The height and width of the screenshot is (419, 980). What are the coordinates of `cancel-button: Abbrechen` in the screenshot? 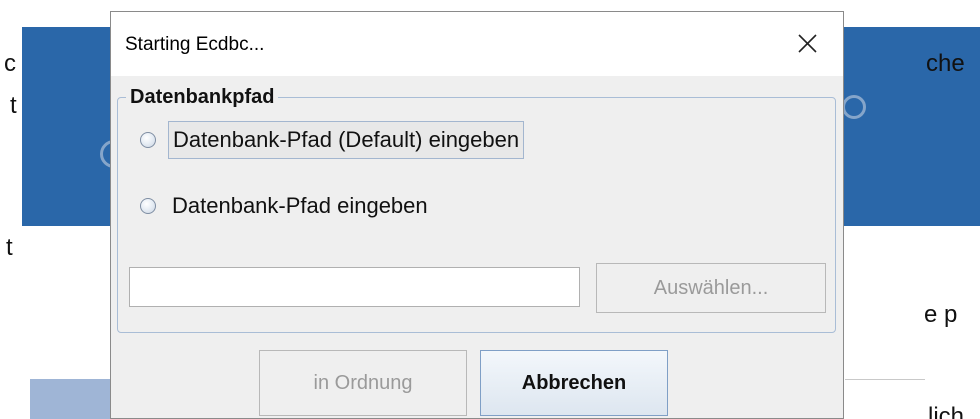 It's located at (574, 383).